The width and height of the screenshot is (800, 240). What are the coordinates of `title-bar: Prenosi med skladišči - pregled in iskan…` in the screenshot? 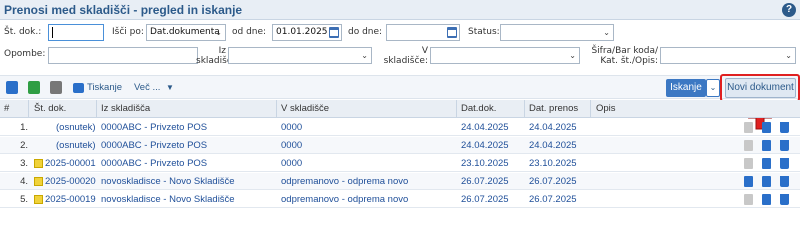 It's located at (400, 10).